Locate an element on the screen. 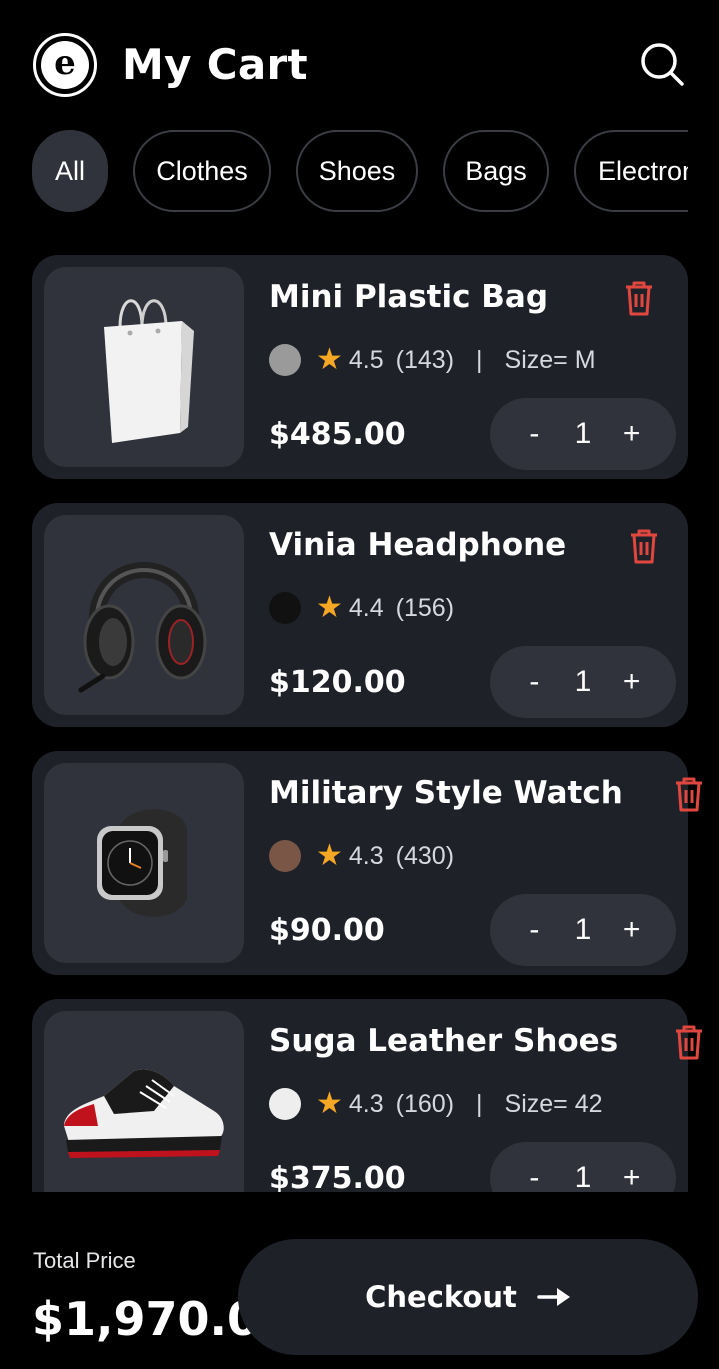 This screenshot has width=719, height=1369. chip-label: All is located at coordinates (69, 170).